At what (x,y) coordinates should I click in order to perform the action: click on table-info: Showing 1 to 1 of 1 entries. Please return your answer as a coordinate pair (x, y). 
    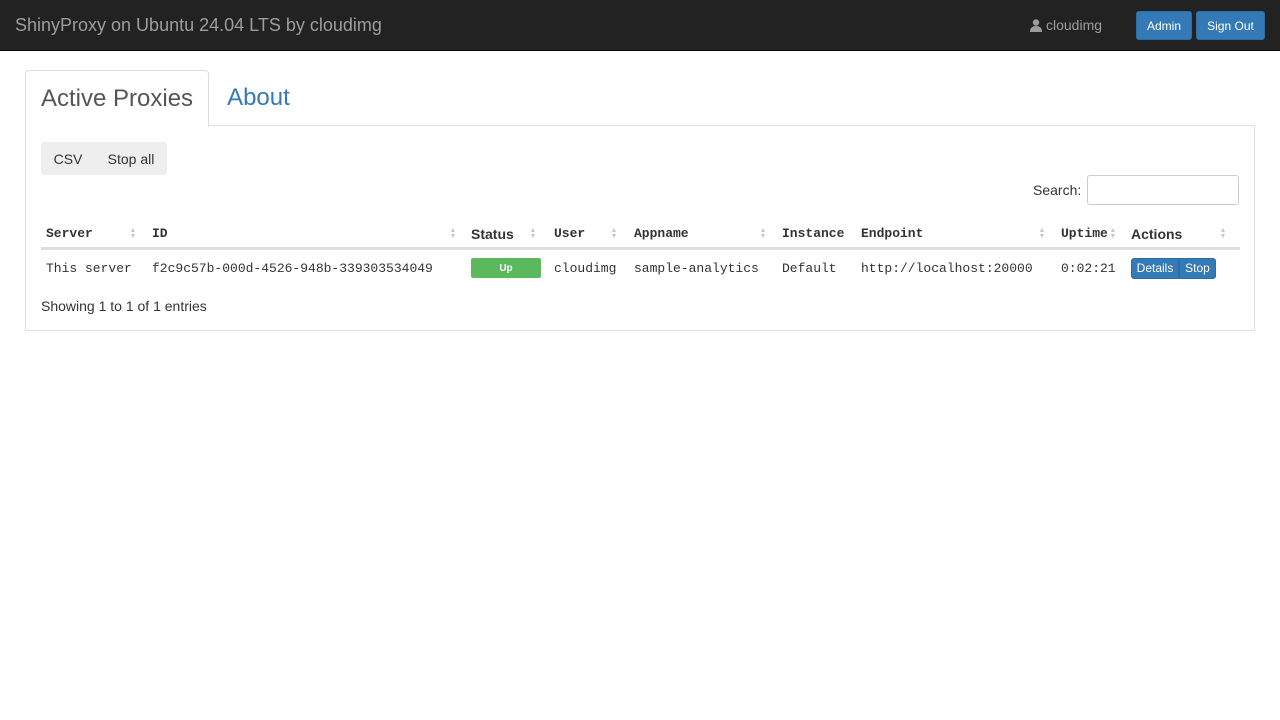
    Looking at the image, I should click on (124, 306).